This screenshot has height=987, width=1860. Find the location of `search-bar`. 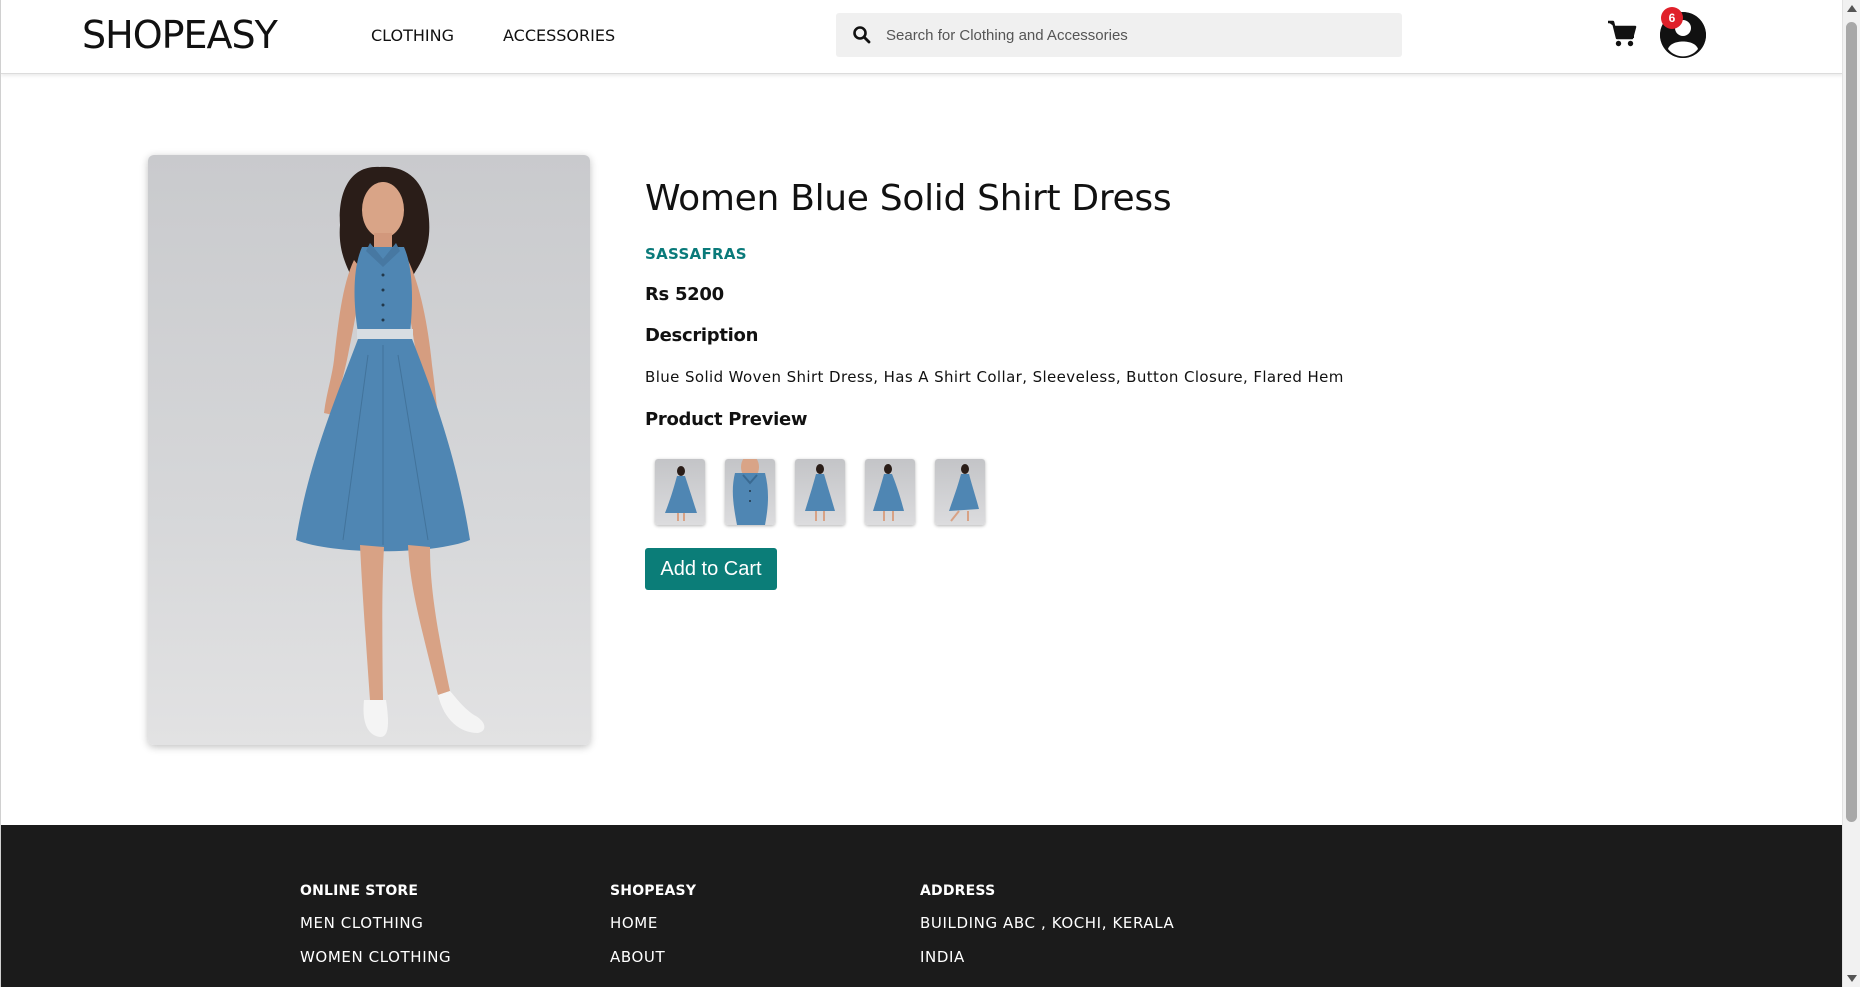

search-bar is located at coordinates (1119, 35).